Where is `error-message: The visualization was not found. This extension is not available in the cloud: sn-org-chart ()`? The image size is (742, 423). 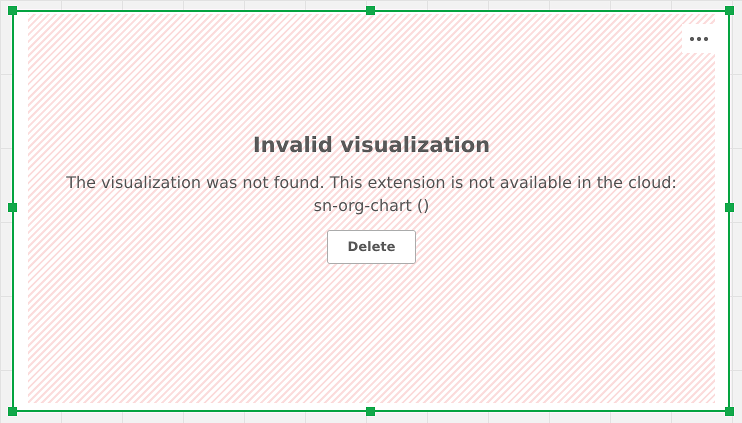
error-message: The visualization was not found. This extension is not available in the cloud: sn-org-chart () is located at coordinates (371, 194).